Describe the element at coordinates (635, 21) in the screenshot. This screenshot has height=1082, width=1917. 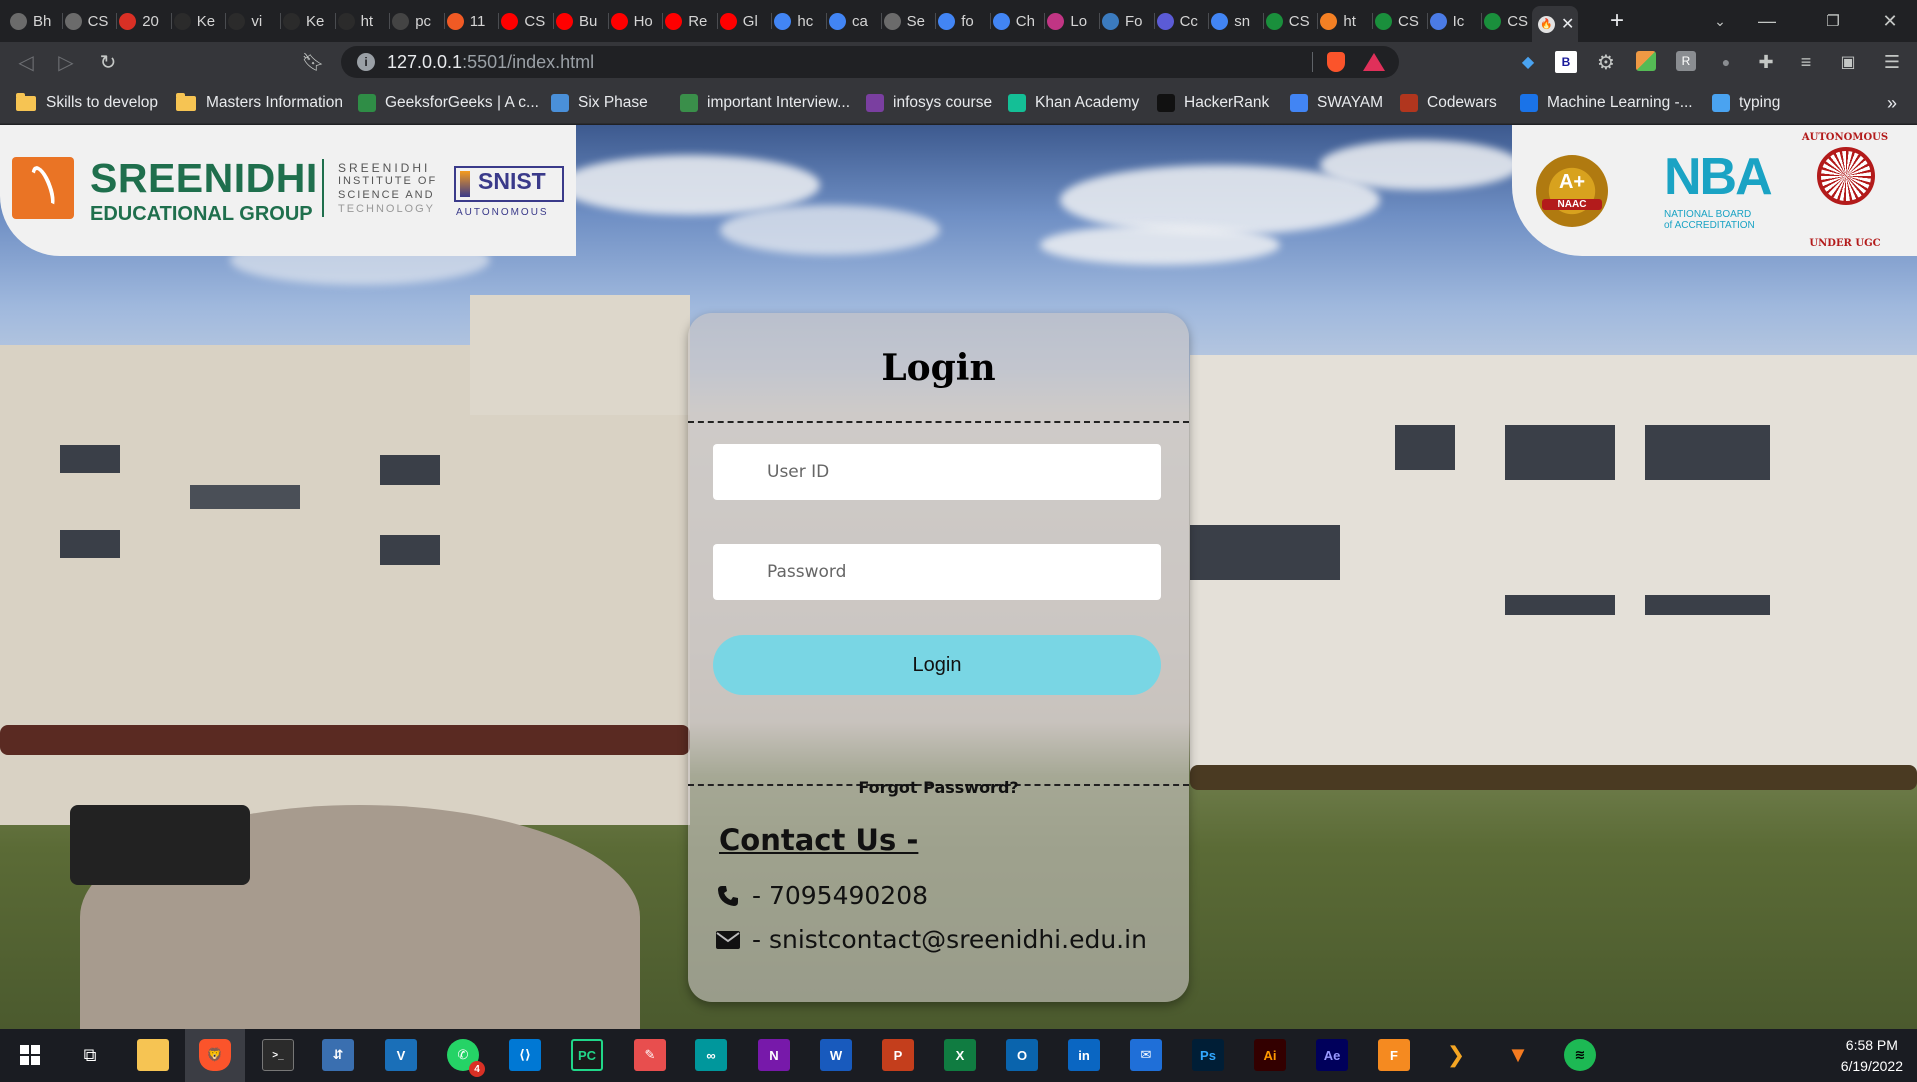
I see `tab-11: Ho` at that location.